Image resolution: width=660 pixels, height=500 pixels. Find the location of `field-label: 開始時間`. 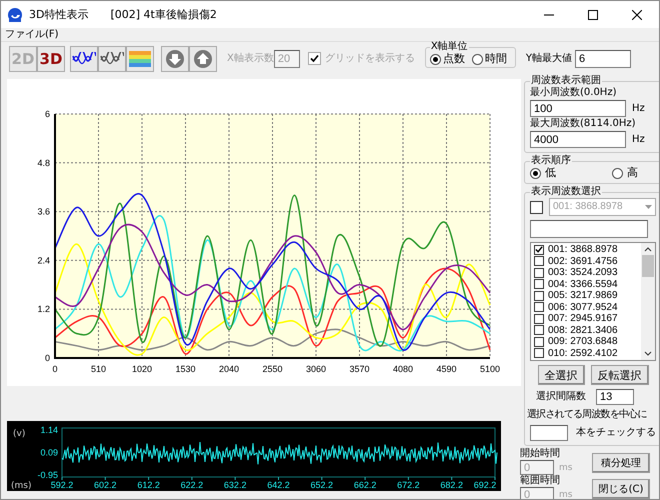

field-label: 開始時間 is located at coordinates (540, 454).